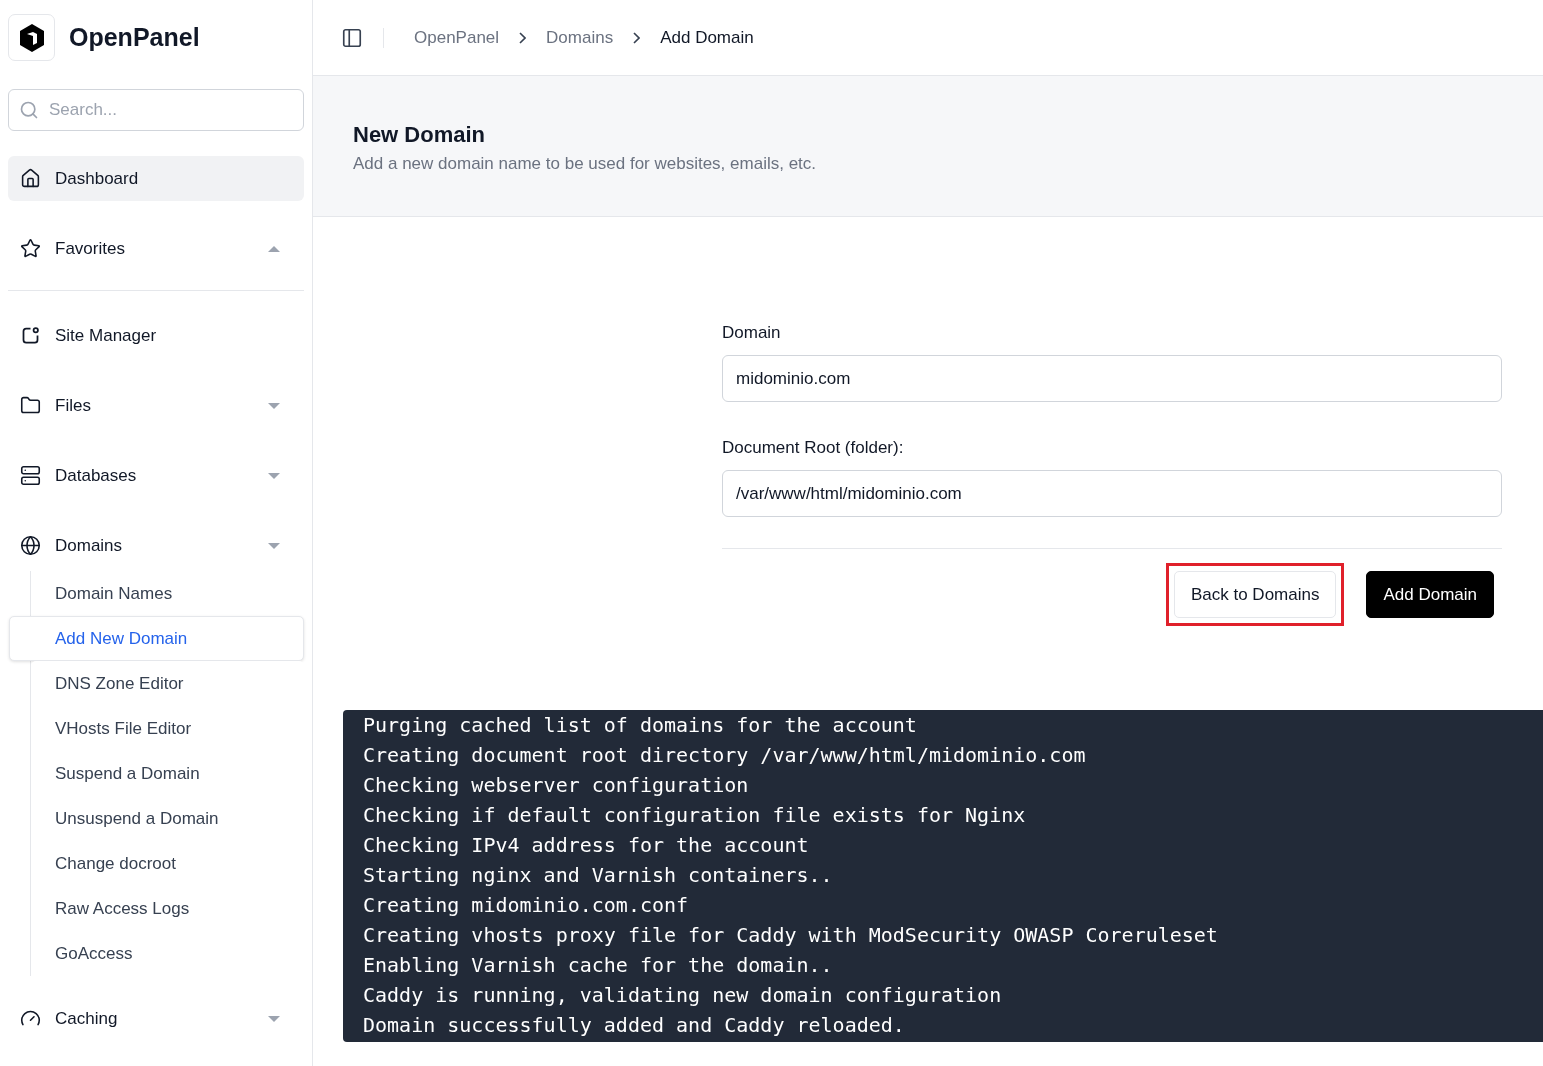  I want to click on log-line: Caddy is running, validating new domain configuration, so click(683, 995).